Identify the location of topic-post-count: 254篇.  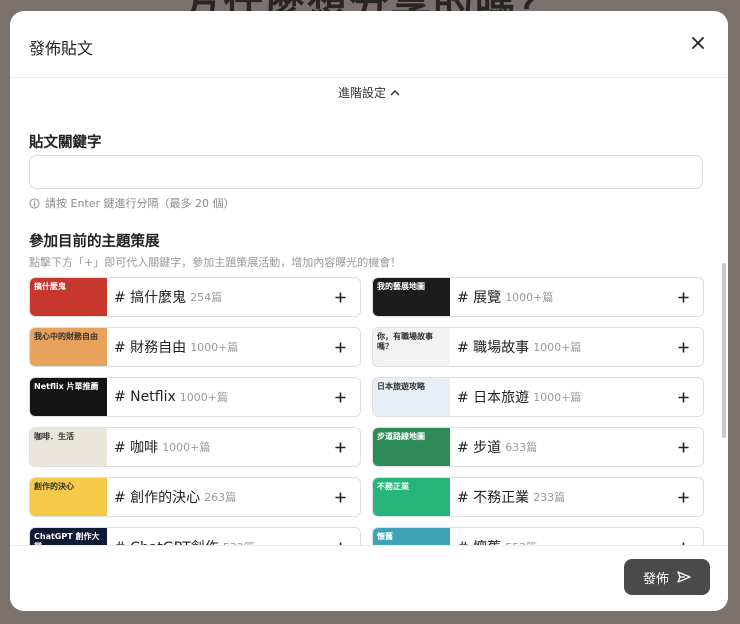
(206, 297).